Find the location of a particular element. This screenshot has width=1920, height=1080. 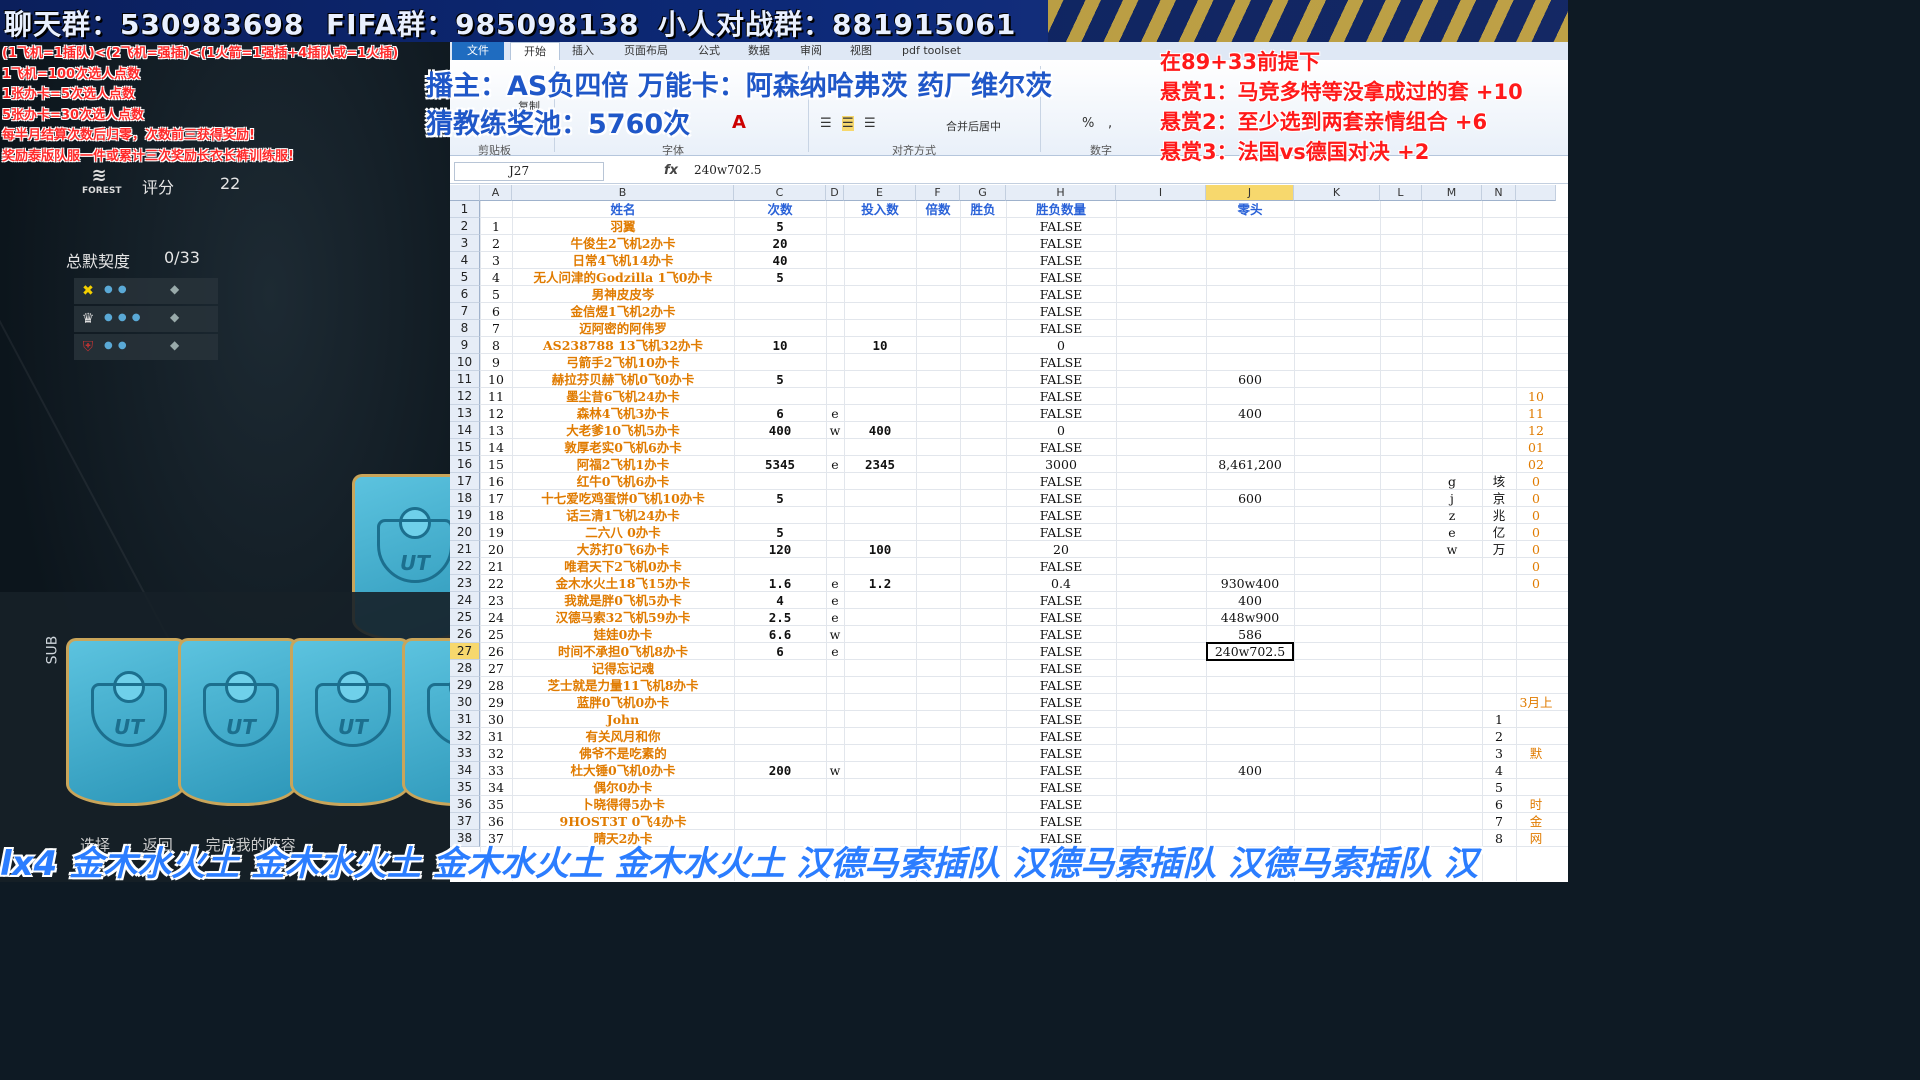

table-cell: 17 is located at coordinates (496, 498).